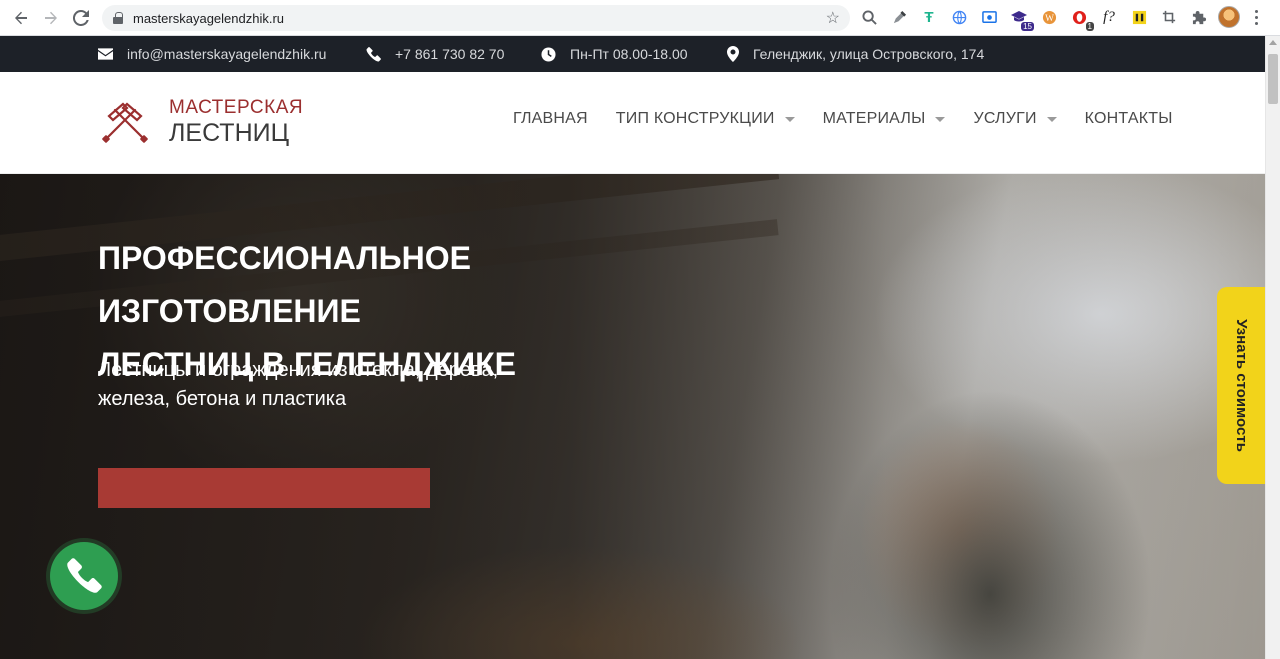 This screenshot has height=659, width=1280. Describe the element at coordinates (1005, 118) in the screenshot. I see `nav-item-label: УСЛУГИ` at that location.